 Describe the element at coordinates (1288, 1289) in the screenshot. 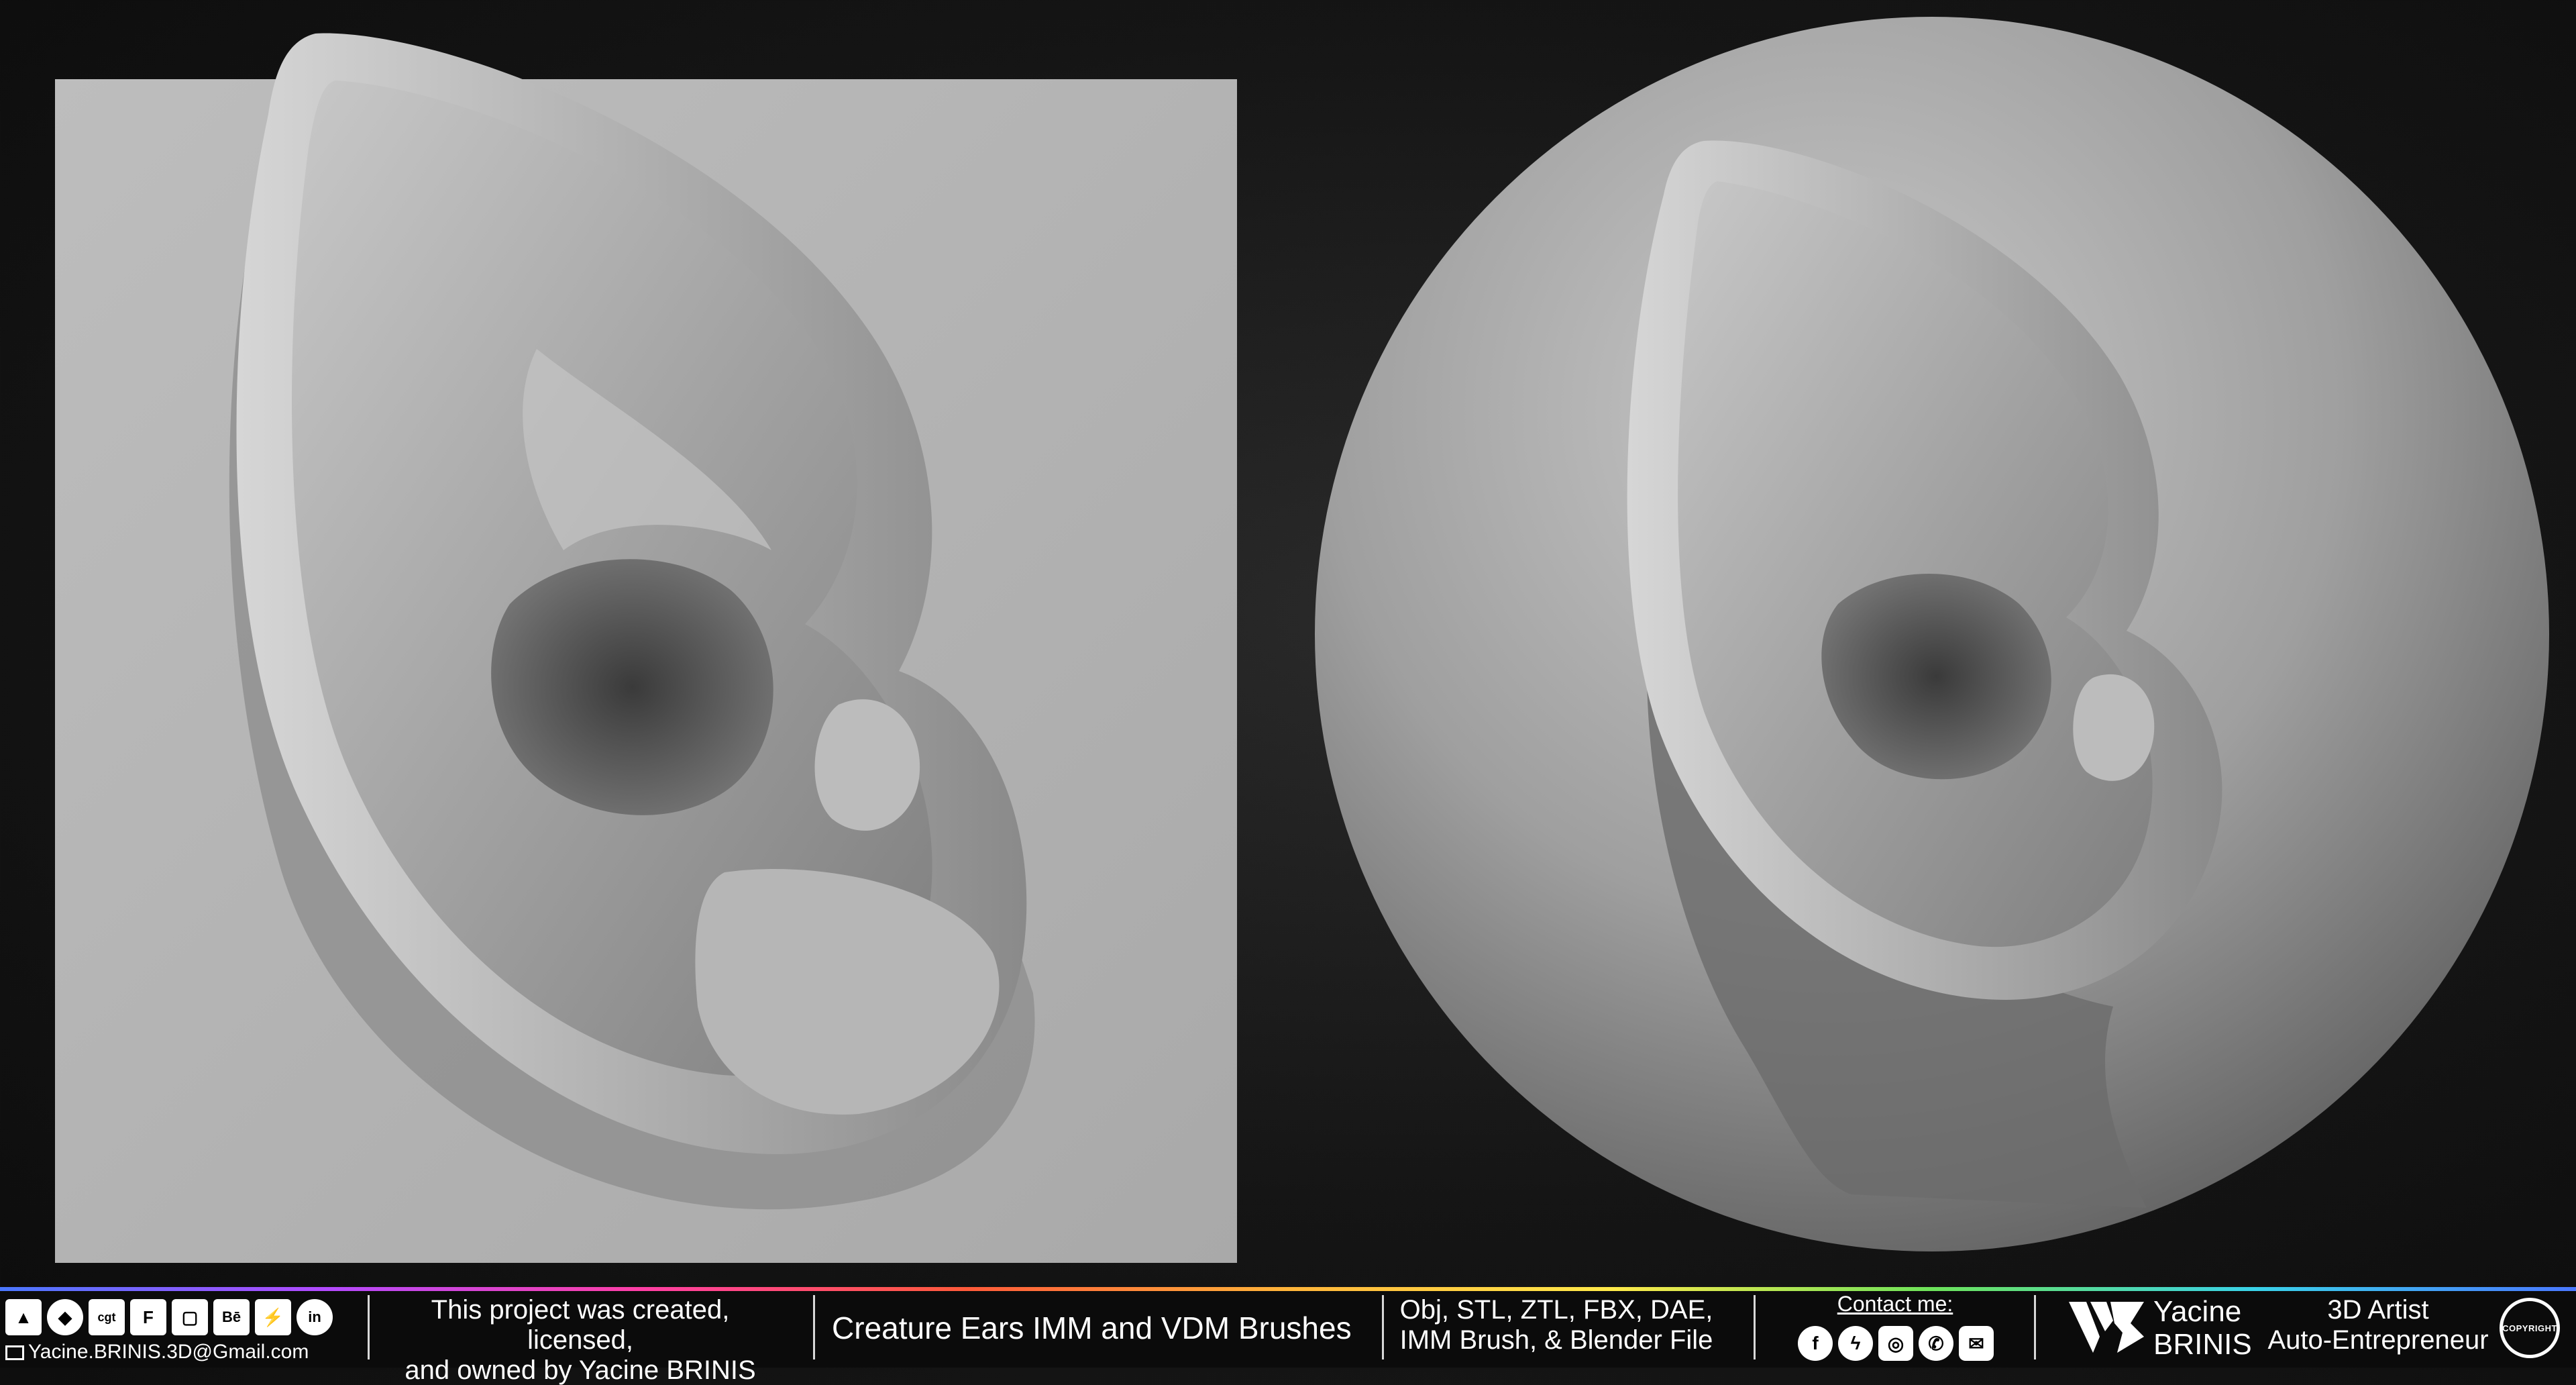

I see `rainbow-divider` at that location.